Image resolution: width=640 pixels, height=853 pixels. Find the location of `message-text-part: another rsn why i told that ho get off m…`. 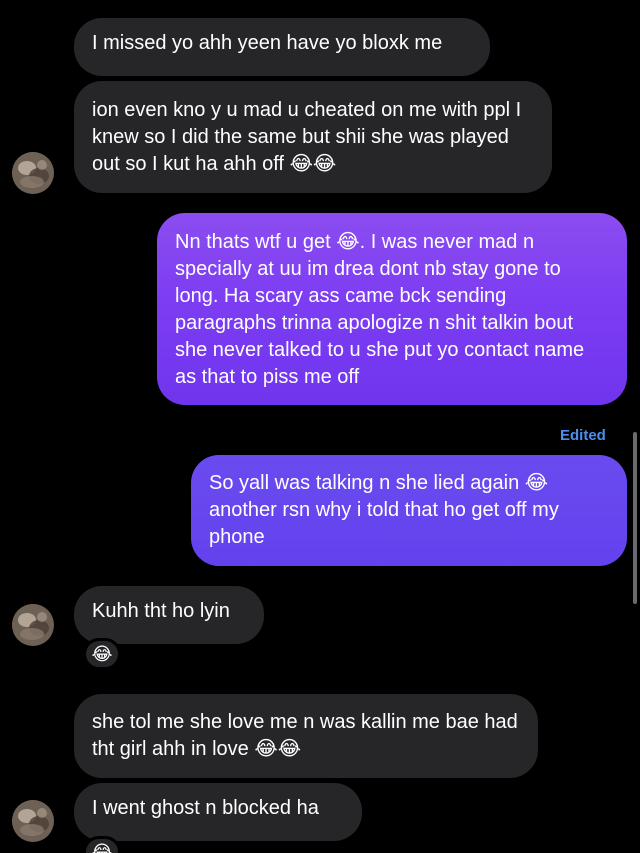

message-text-part: another rsn why i told that ho get off m… is located at coordinates (384, 523).